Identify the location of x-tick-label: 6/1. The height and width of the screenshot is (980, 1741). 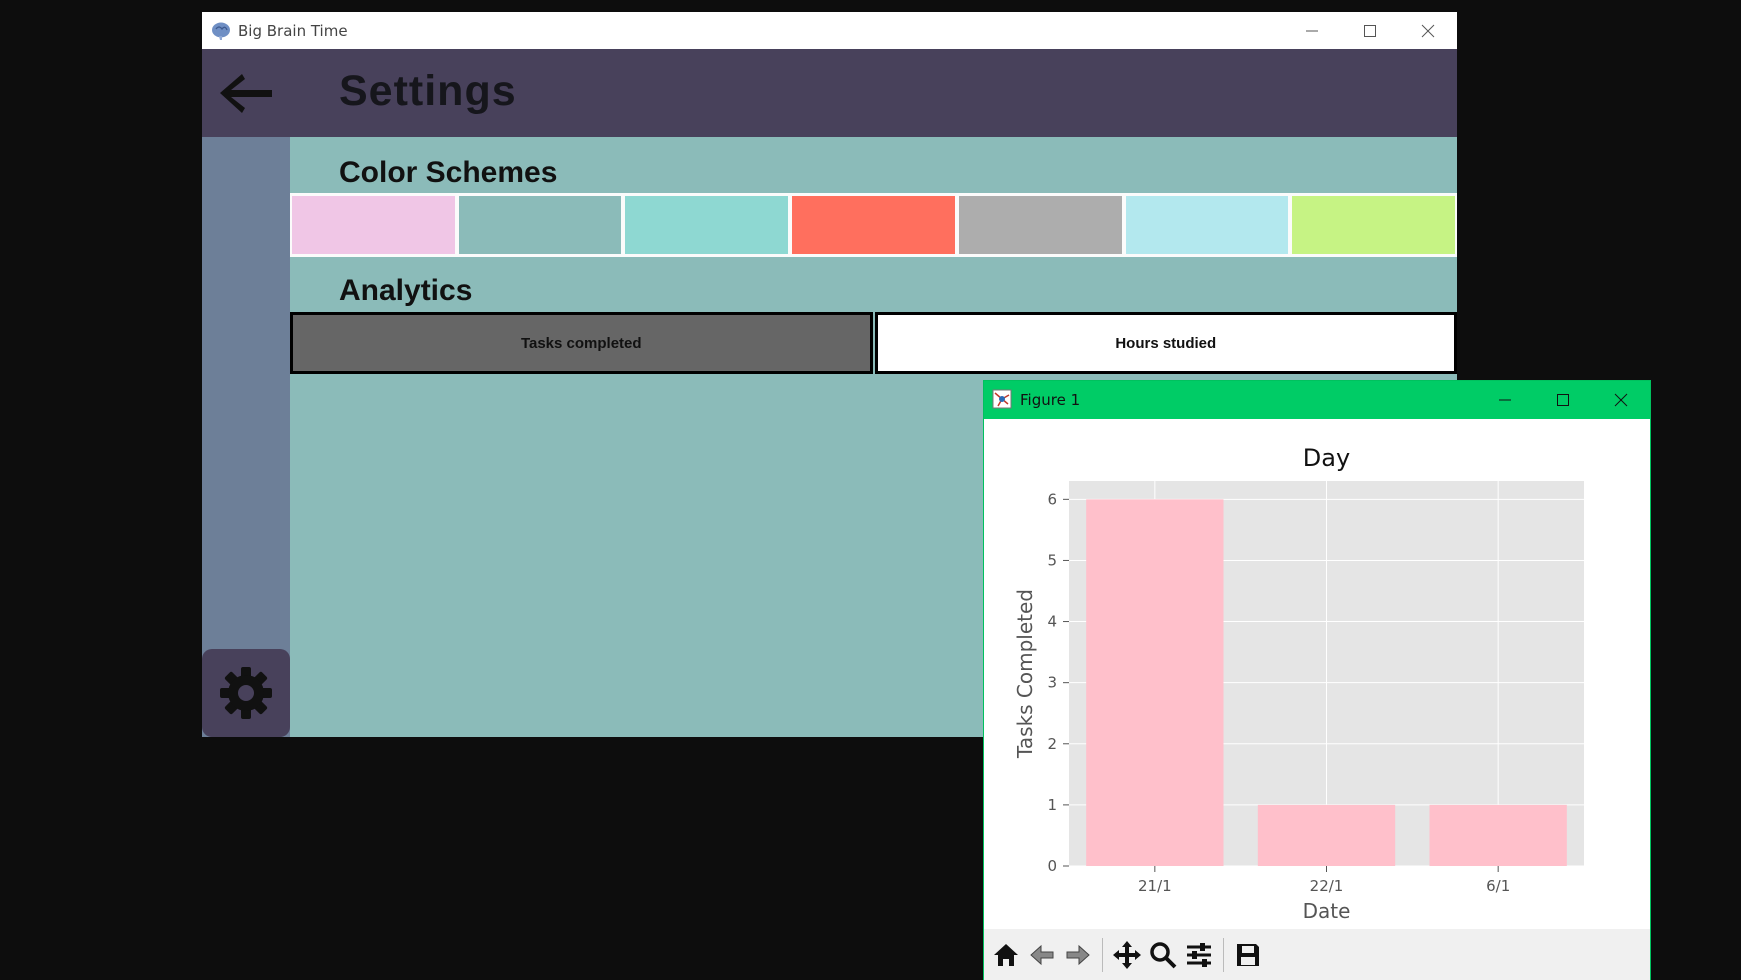
(1498, 886).